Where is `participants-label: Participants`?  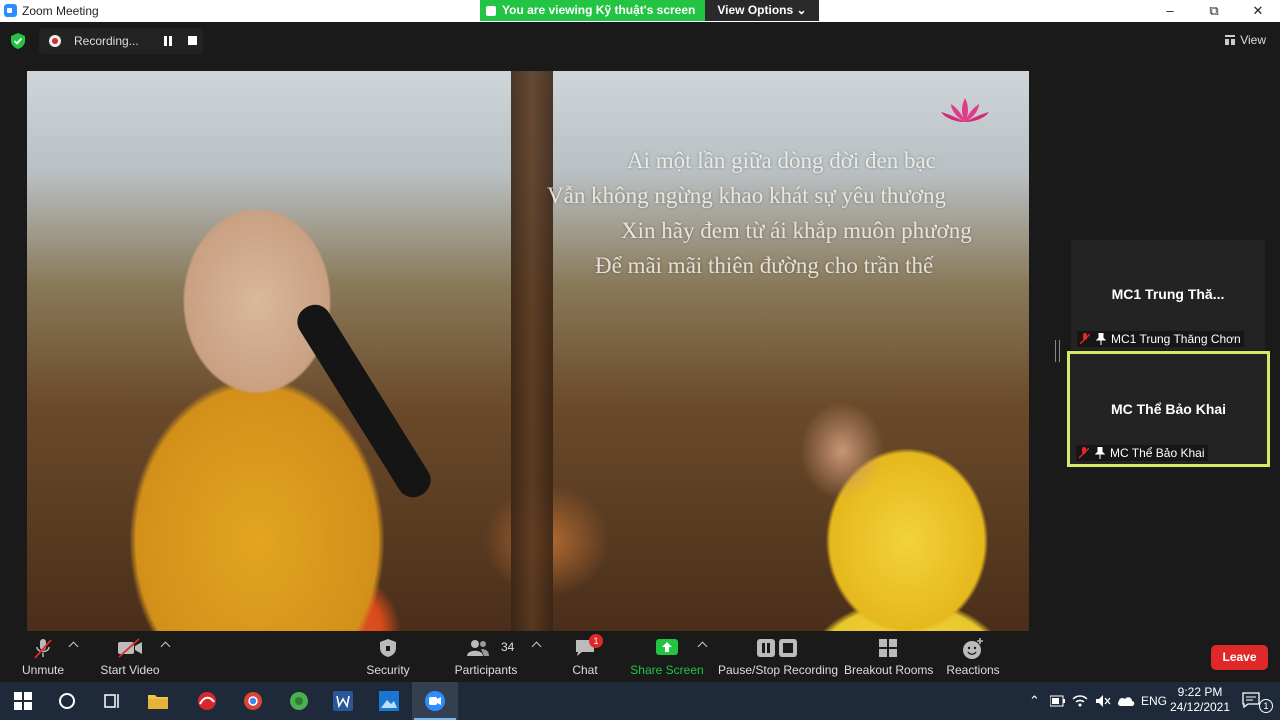
participants-label: Participants is located at coordinates (486, 670).